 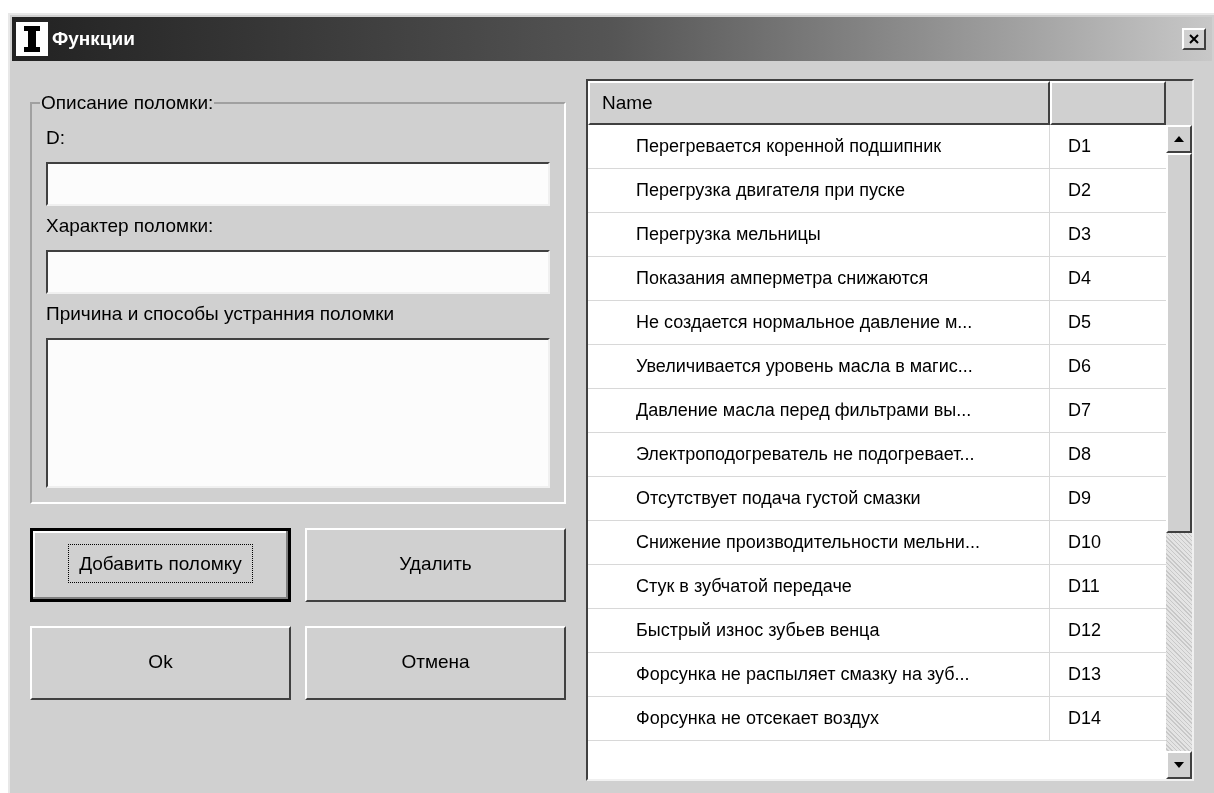 I want to click on table-cell: Перегрузка мельницы, so click(x=819, y=234).